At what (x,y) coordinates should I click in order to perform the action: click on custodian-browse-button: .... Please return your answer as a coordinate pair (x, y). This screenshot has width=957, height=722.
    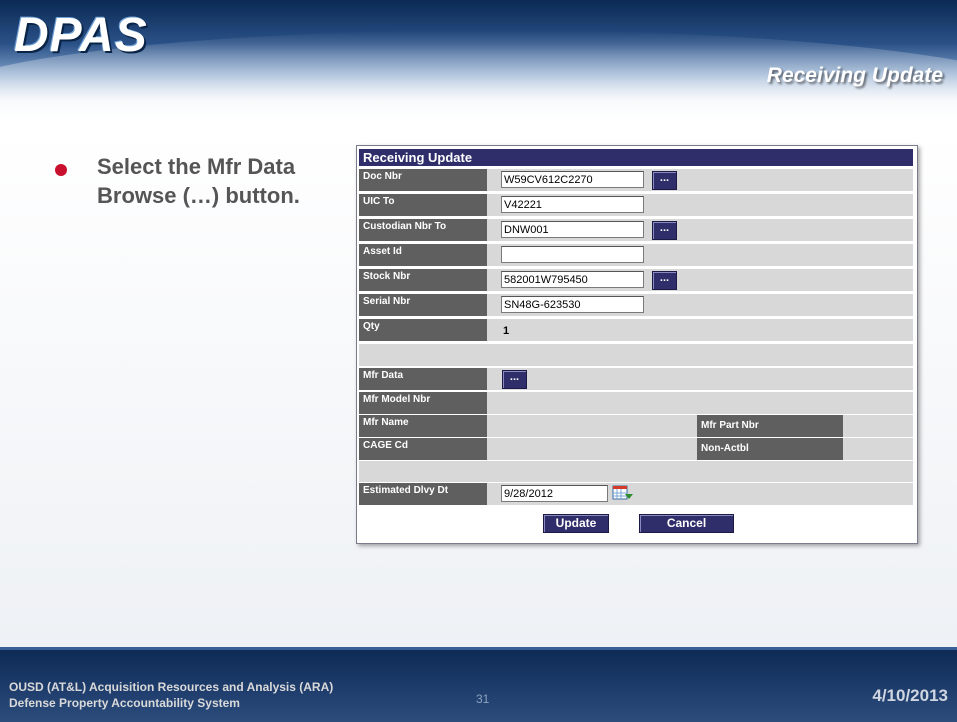
    Looking at the image, I should click on (664, 230).